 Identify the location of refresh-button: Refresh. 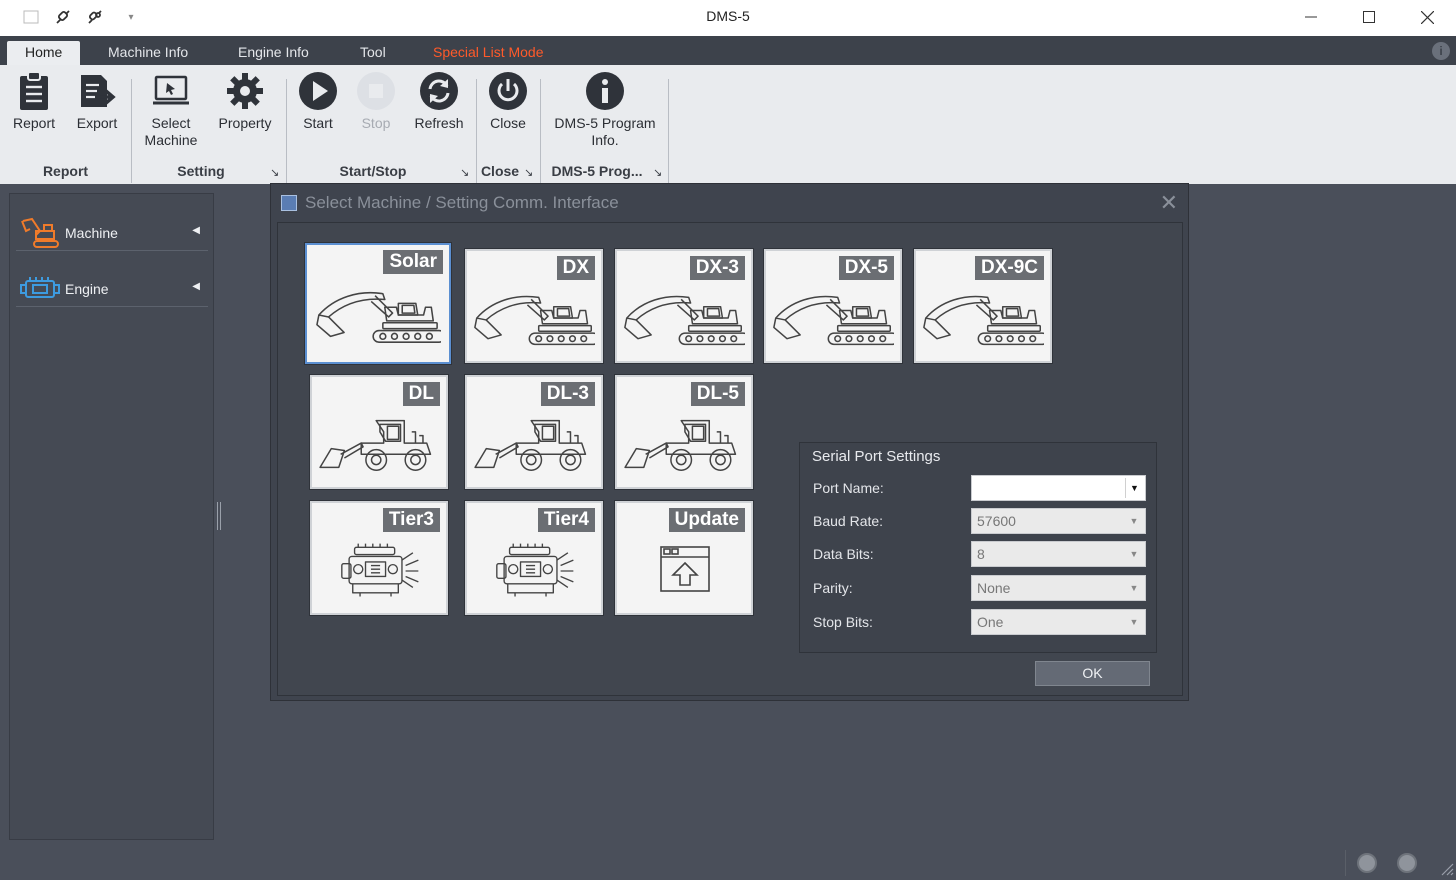
(439, 101).